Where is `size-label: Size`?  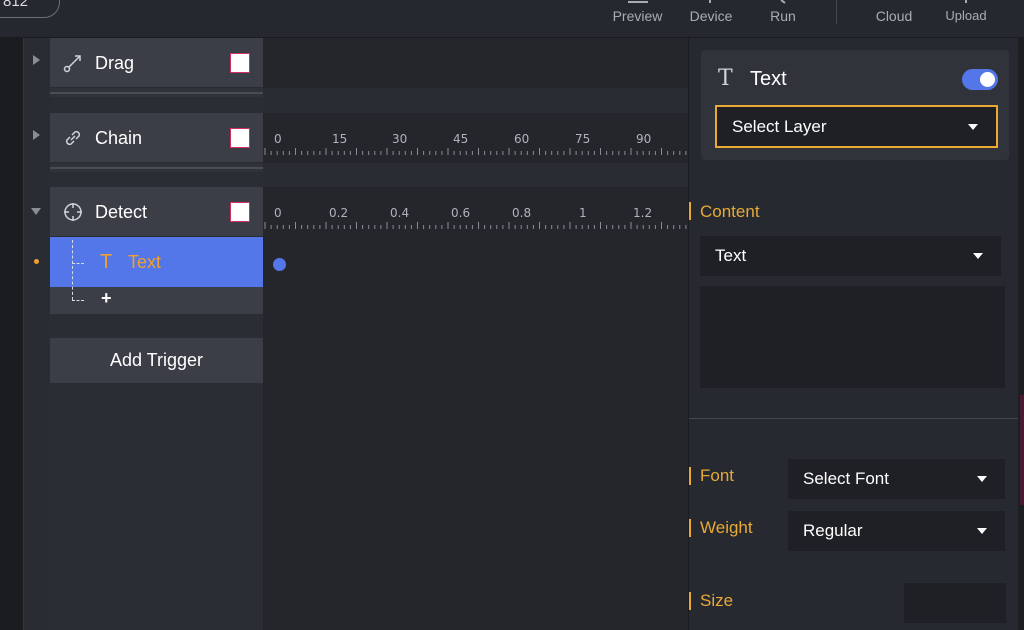
size-label: Size is located at coordinates (717, 600).